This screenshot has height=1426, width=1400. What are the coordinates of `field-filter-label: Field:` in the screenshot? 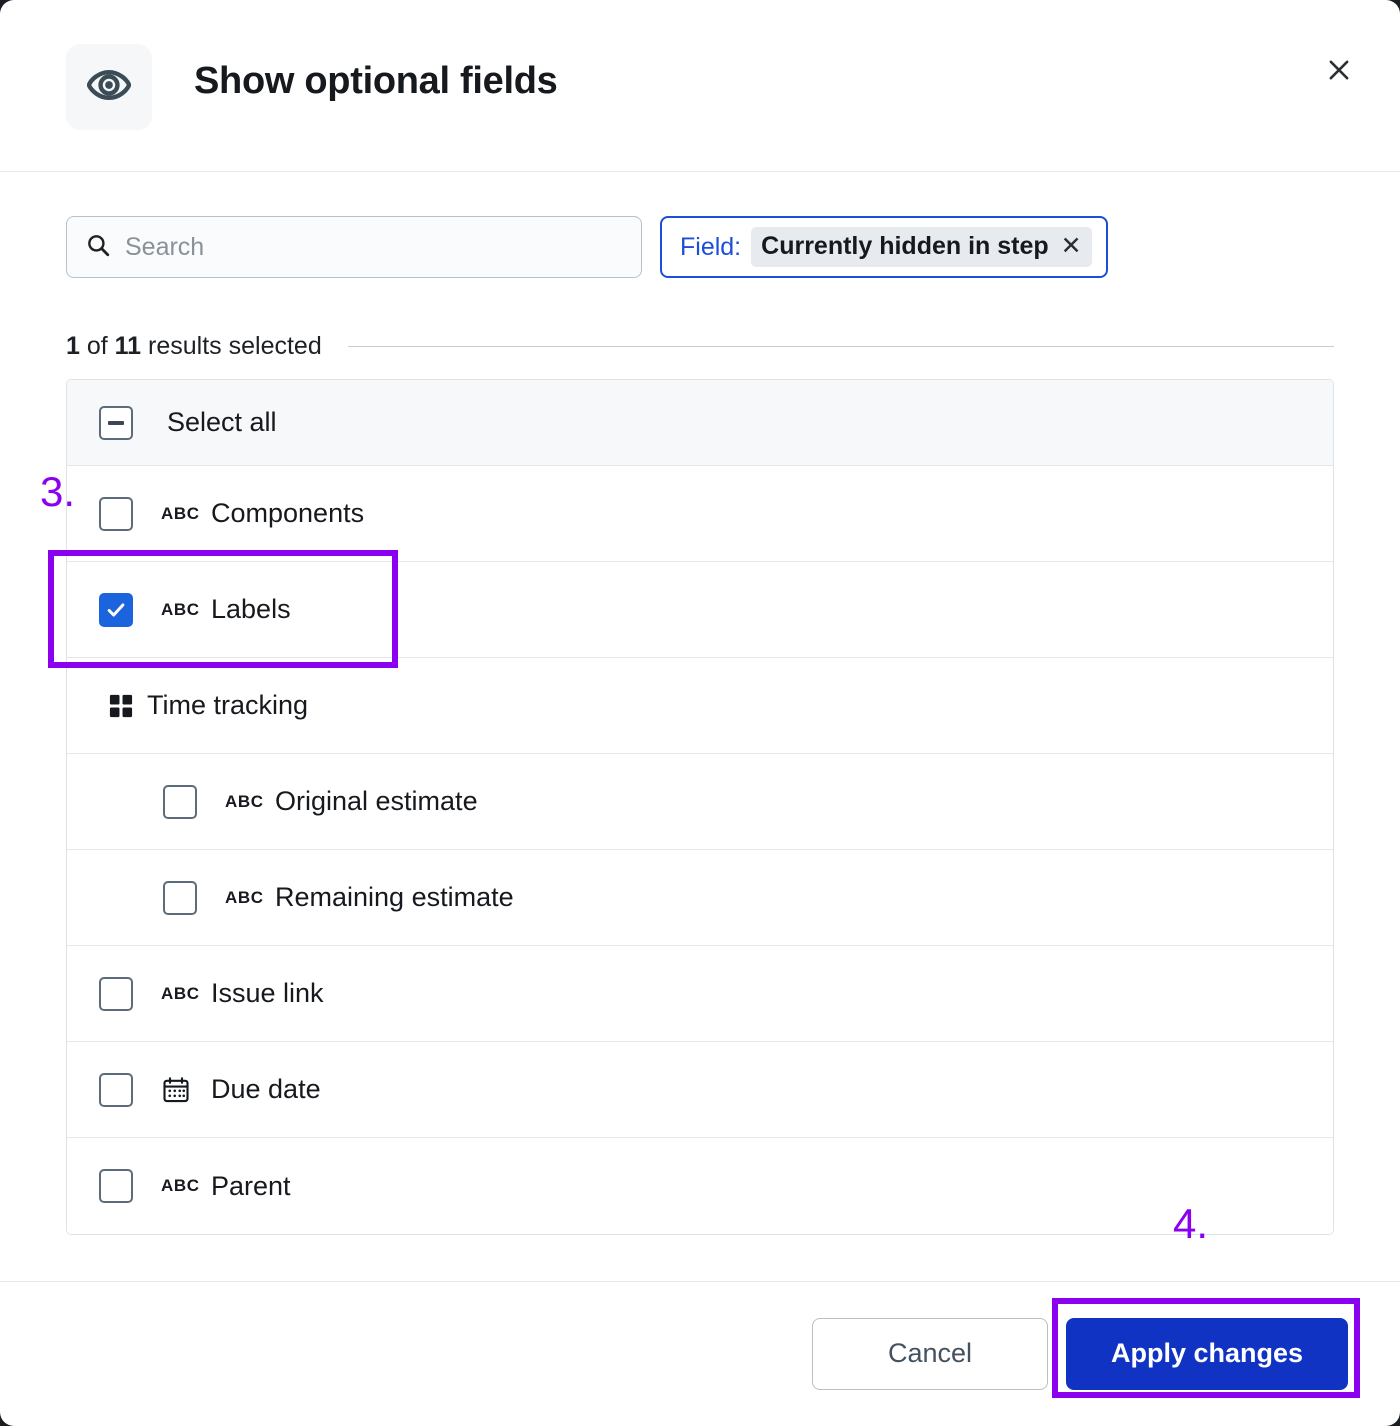 It's located at (711, 246).